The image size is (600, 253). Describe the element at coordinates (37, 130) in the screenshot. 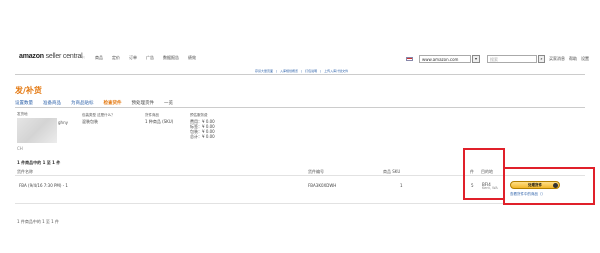

I see `ship-from-address-redacted` at that location.